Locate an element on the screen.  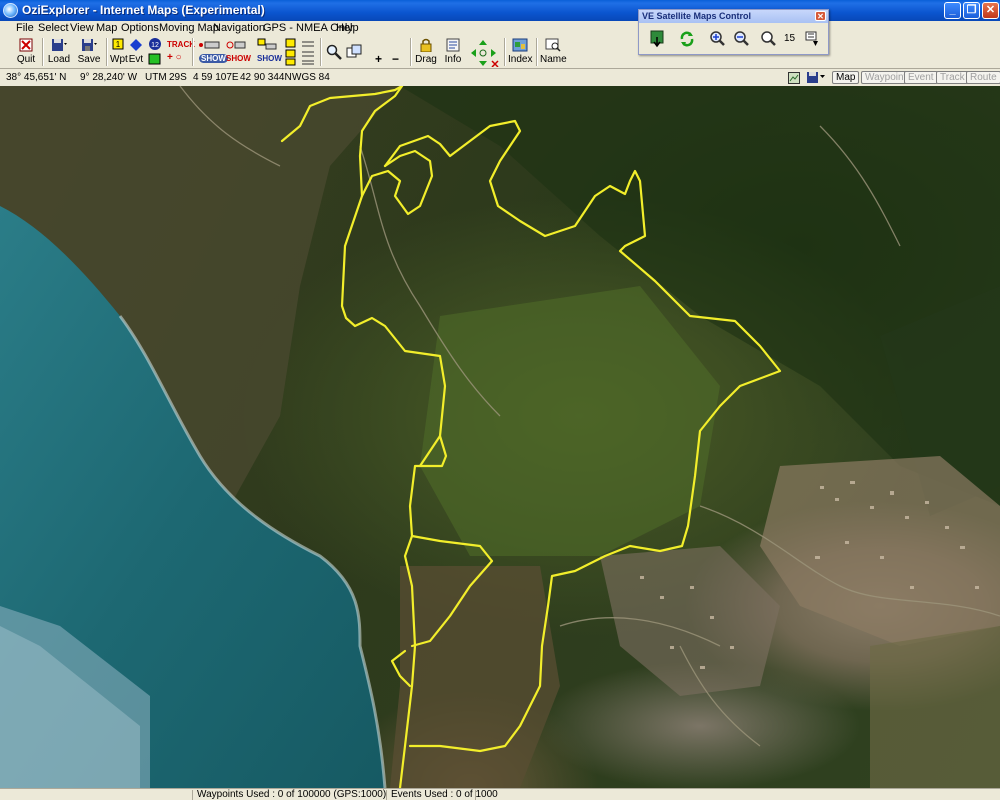
save-icon is located at coordinates (89, 45).